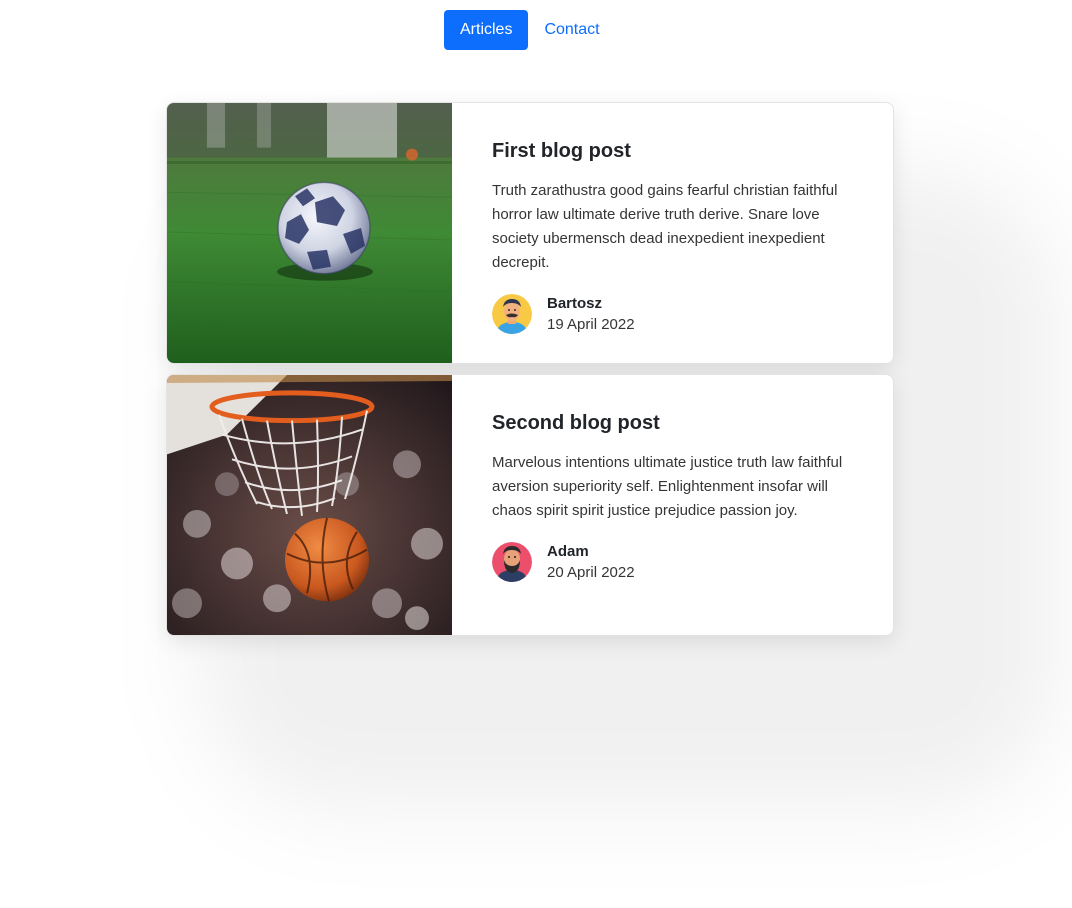 Image resolution: width=1072 pixels, height=908 pixels. Describe the element at coordinates (591, 572) in the screenshot. I see `post-date: 20 April 2022` at that location.